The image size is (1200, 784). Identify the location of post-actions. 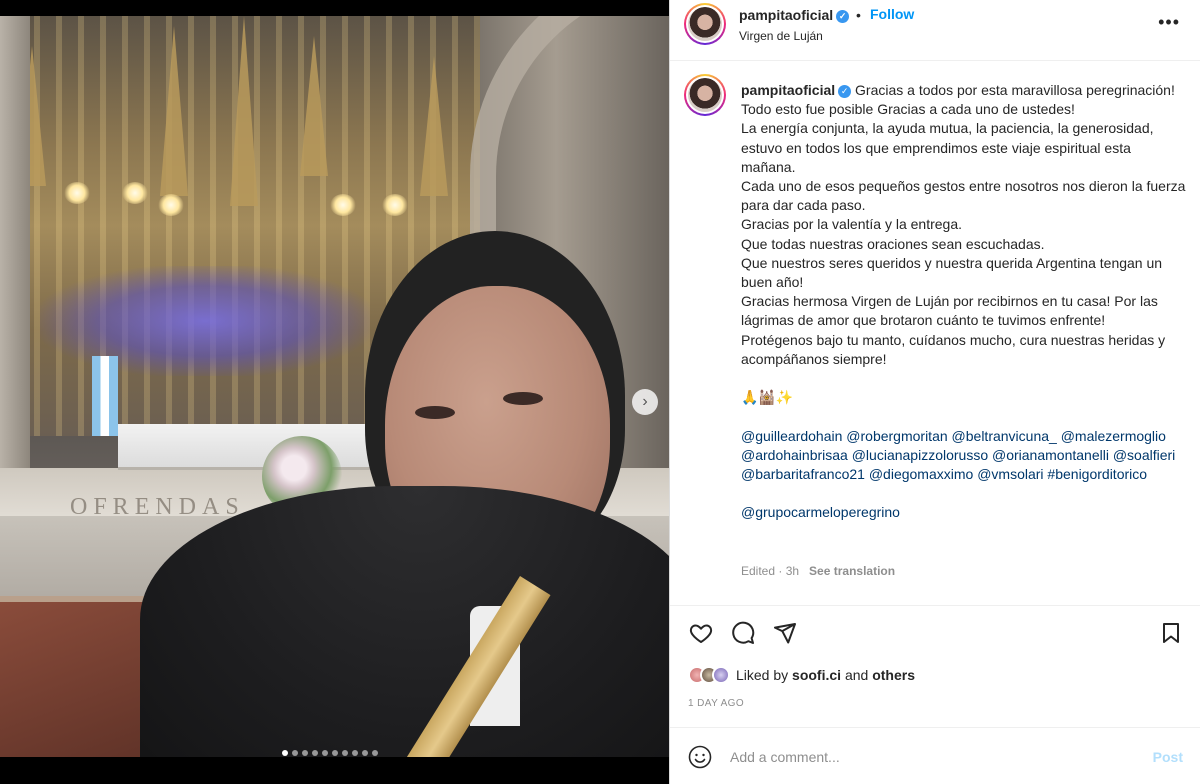
(935, 632).